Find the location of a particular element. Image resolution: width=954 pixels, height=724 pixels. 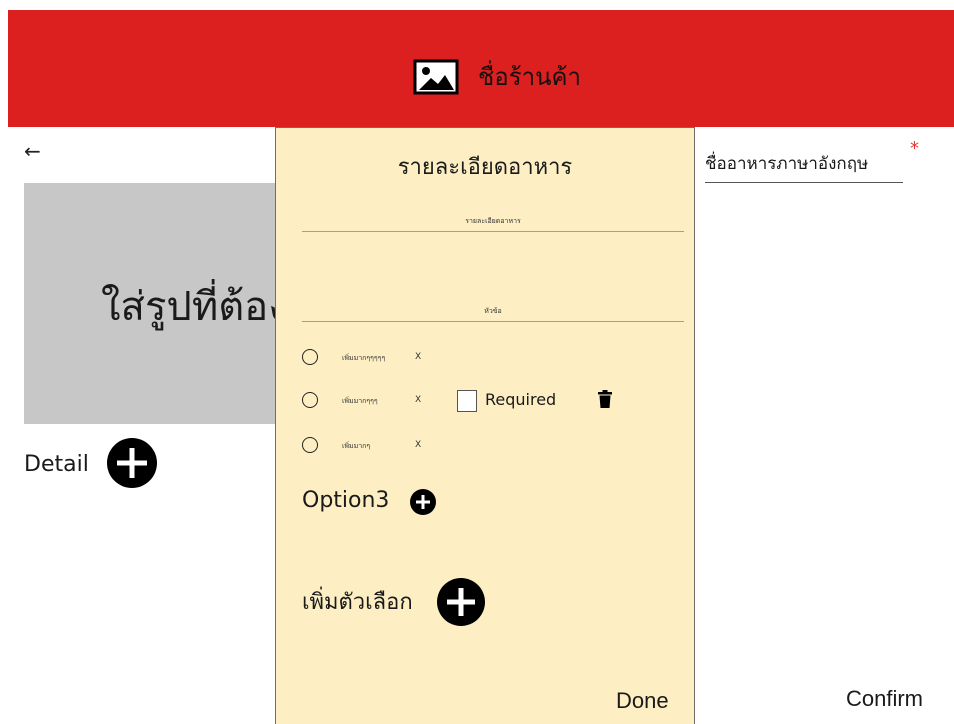

detail-label: Detail is located at coordinates (56, 464).